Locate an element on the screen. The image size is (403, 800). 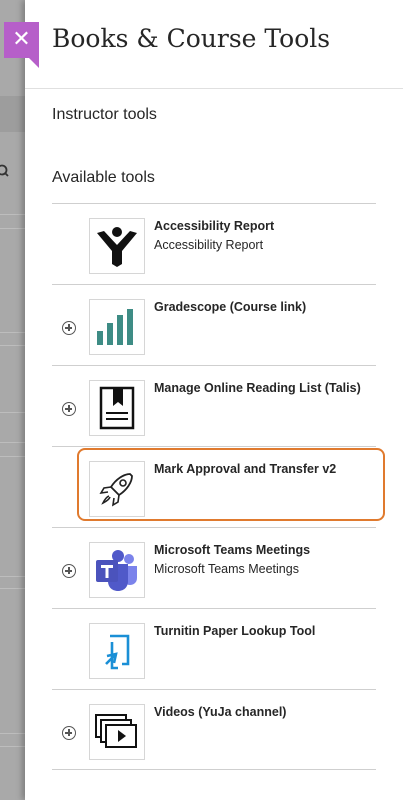
tool-row-gradescope: Gradescope (Course link) is located at coordinates (214, 324).